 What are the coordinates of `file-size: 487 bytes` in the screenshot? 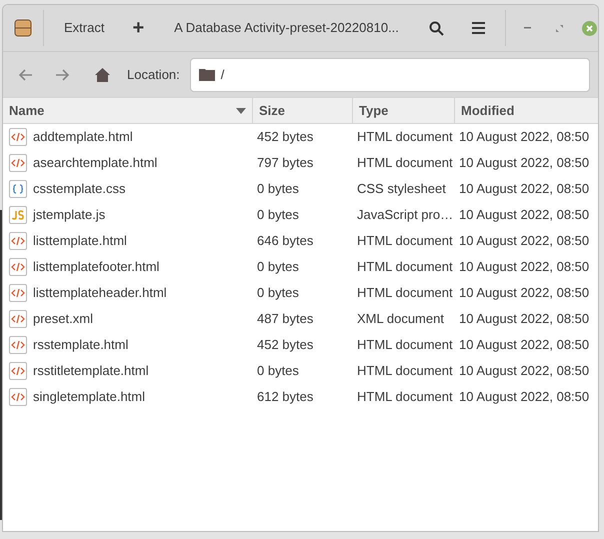 It's located at (285, 319).